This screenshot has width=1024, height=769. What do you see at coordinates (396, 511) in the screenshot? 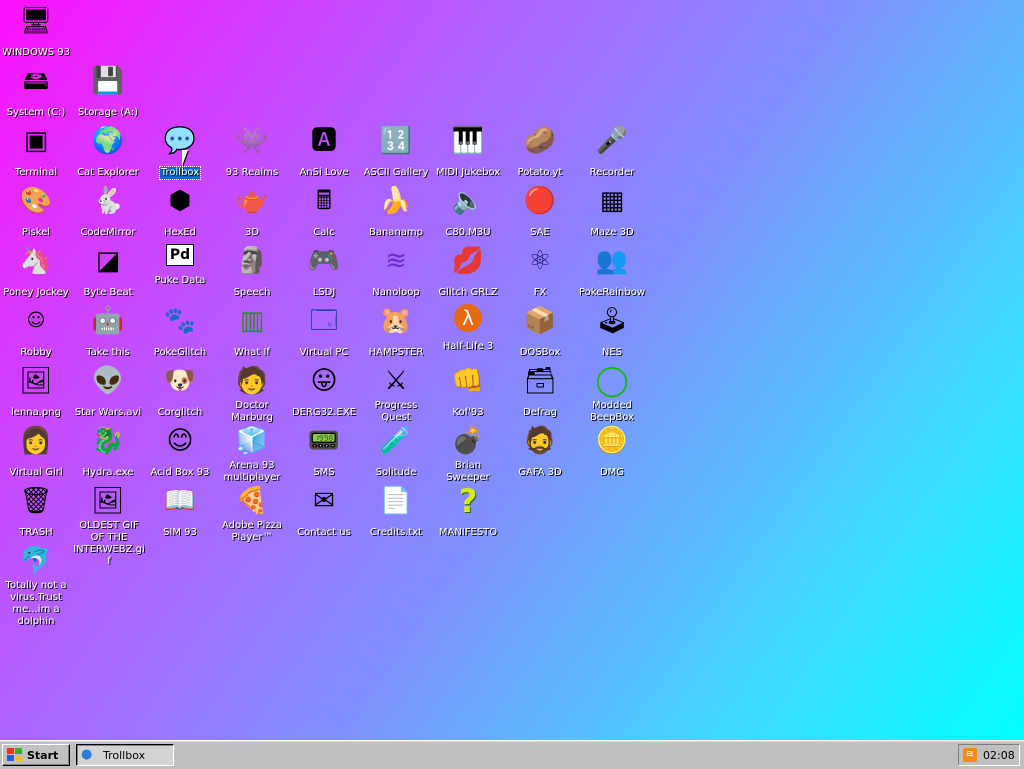
I see `icon-credits-txt: 📄 Credits.txt` at bounding box center [396, 511].